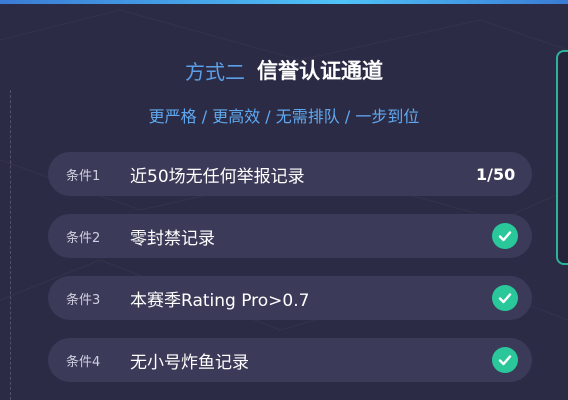  I want to click on condition-row-3: 条件3 本赛季Rating Pro>0.7, so click(290, 298).